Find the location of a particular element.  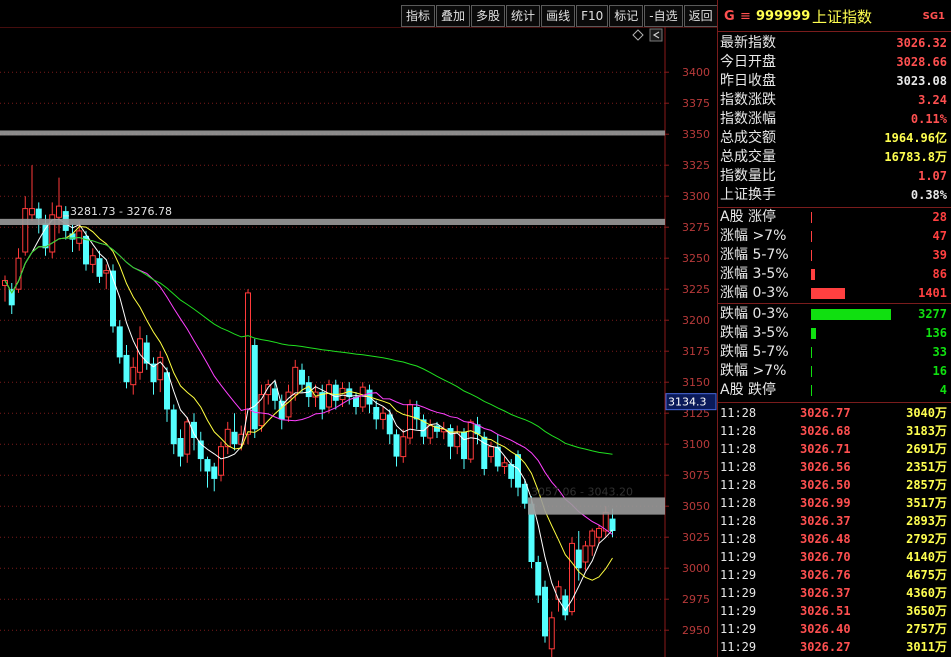

tick-row: 11:29 3026.27 3011万 is located at coordinates (834, 647).